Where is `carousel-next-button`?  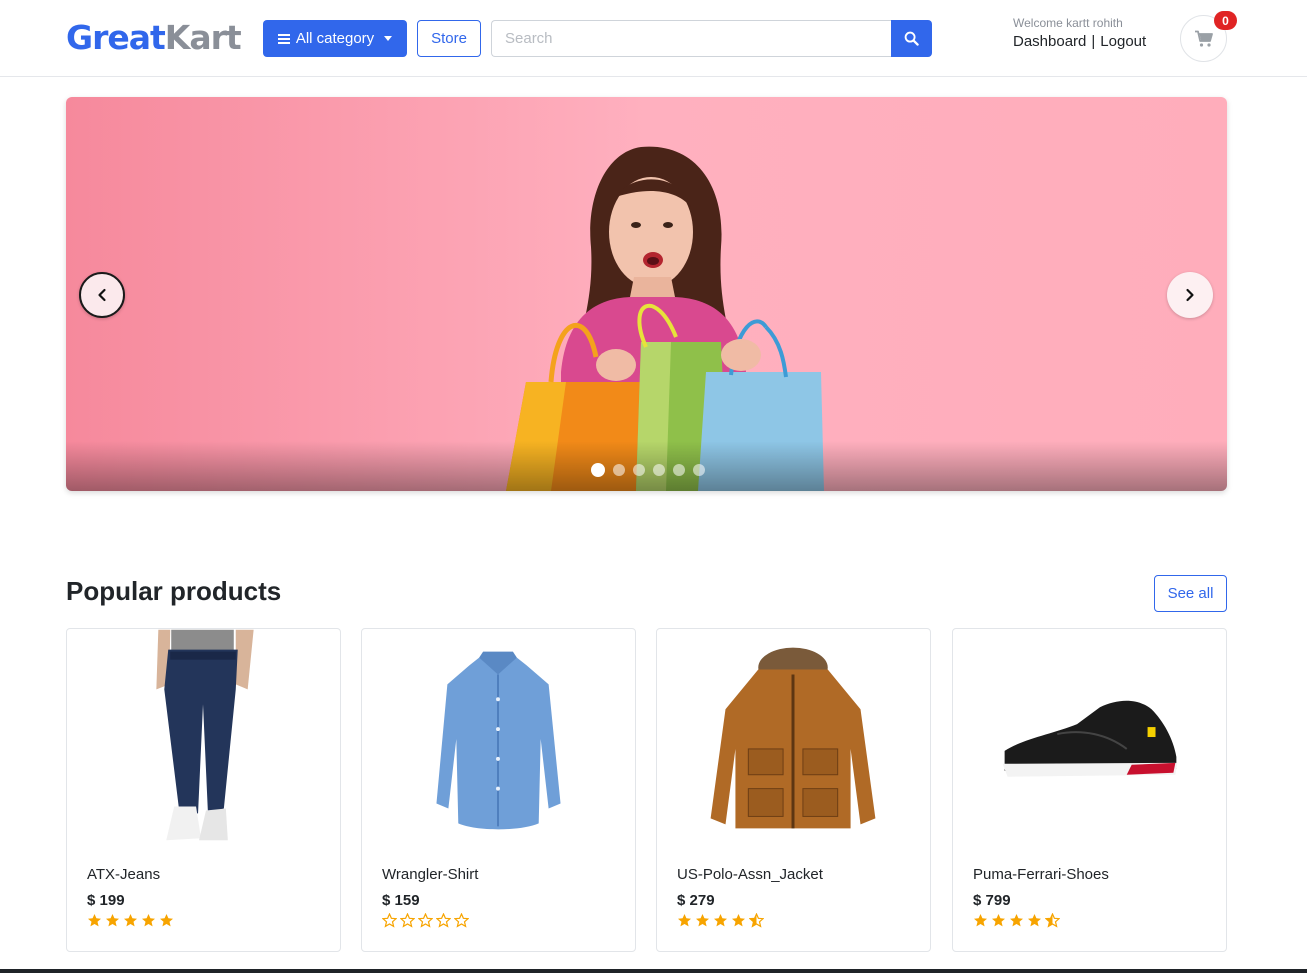
carousel-next-button is located at coordinates (1190, 295).